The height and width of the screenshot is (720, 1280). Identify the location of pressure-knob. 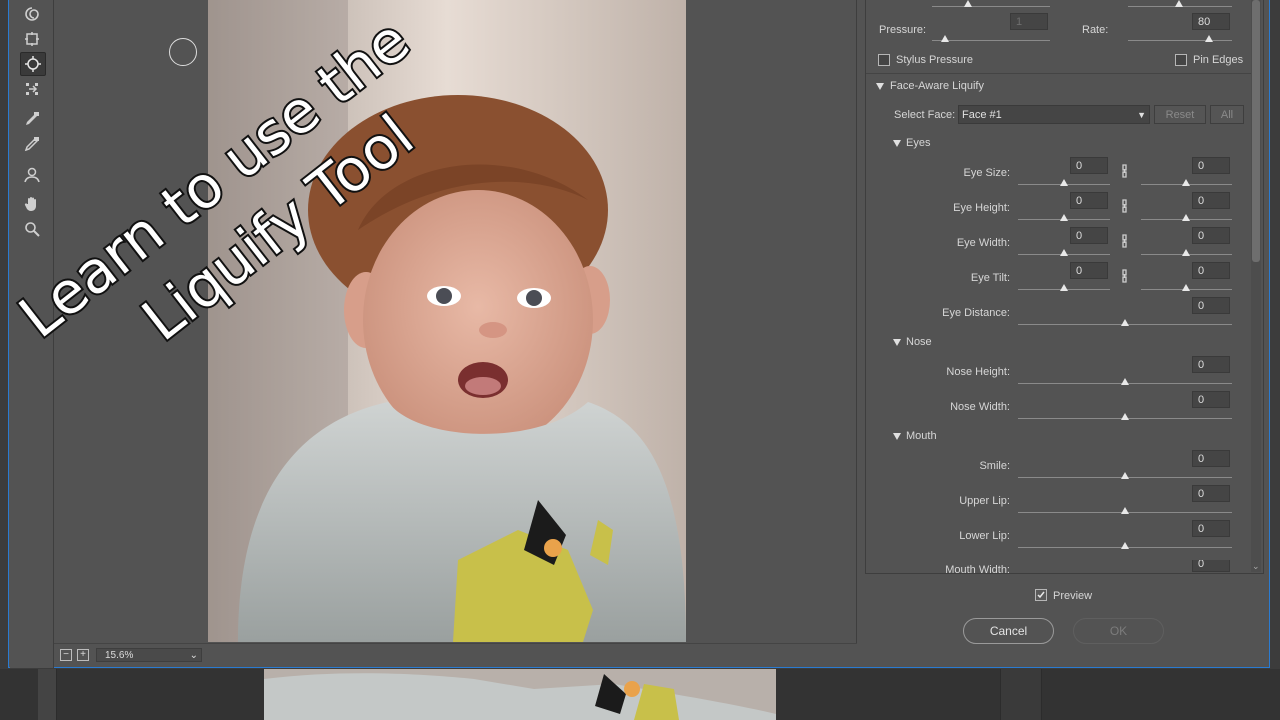
(945, 38).